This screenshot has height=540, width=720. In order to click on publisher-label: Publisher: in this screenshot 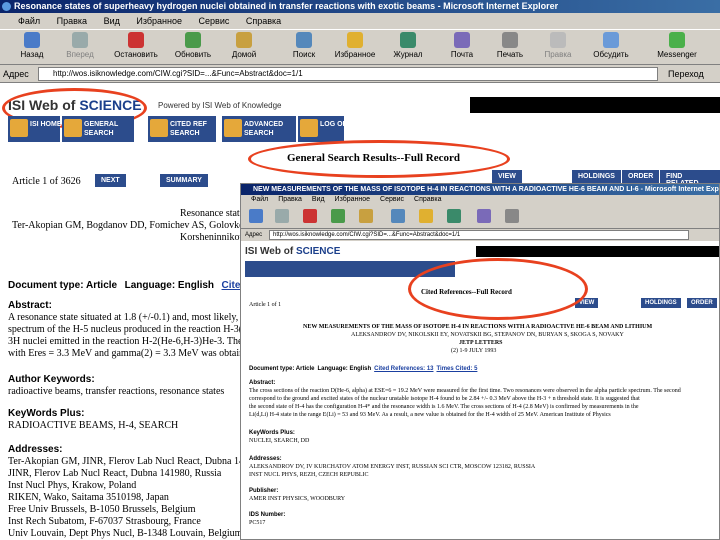, I will do `click(264, 491)`.